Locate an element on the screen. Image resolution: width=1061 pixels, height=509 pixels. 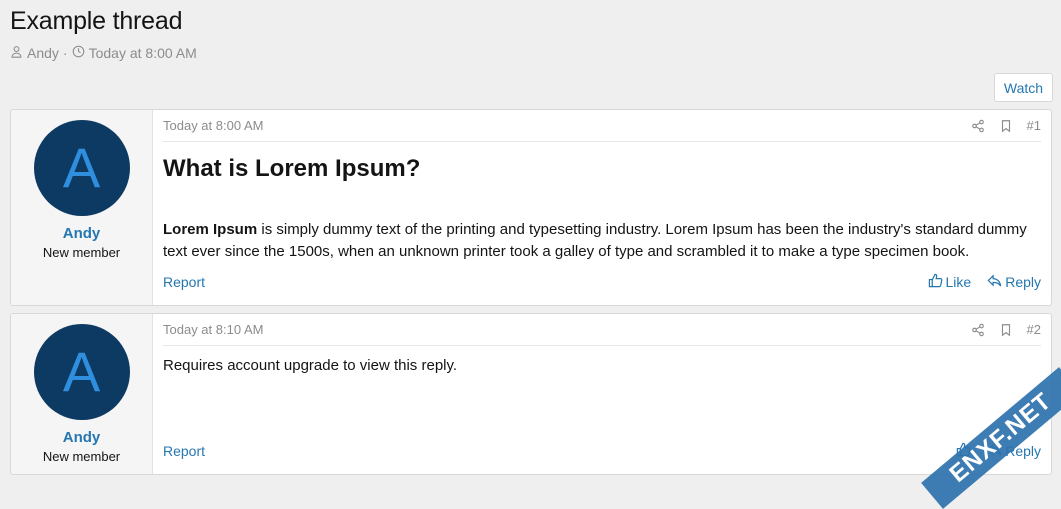
post-date: Today at 8:10 AM is located at coordinates (560, 329).